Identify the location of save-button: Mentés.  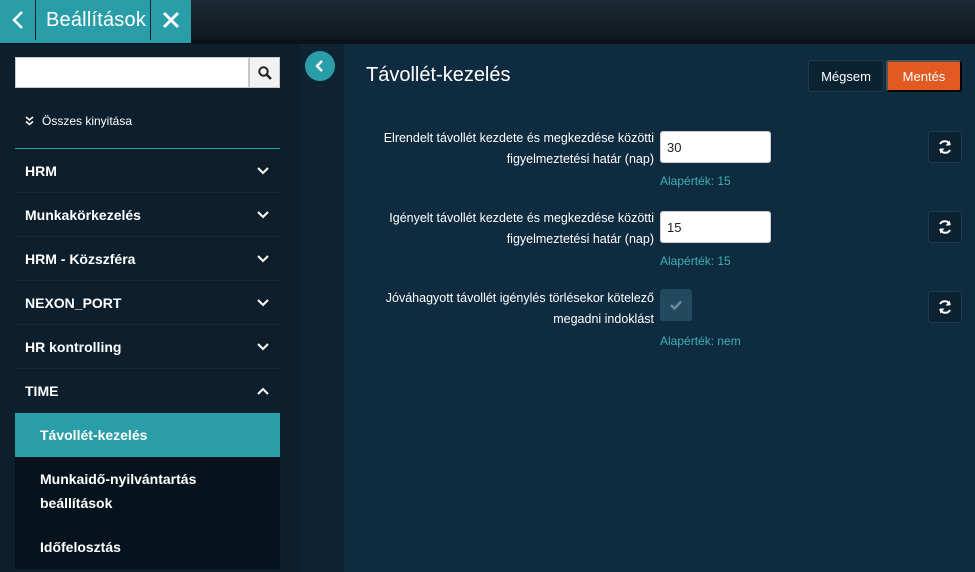
(924, 76).